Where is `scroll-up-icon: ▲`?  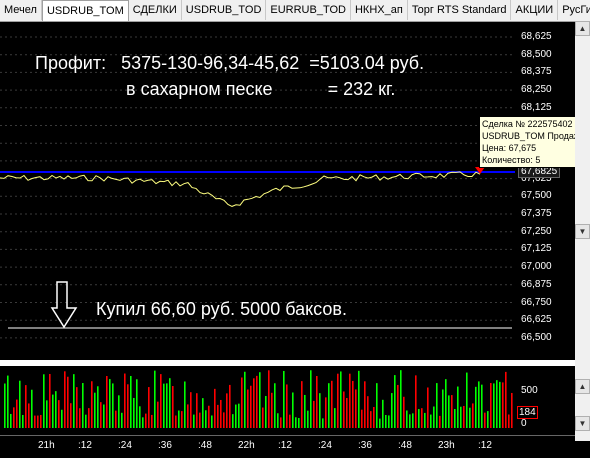 scroll-up-icon: ▲ is located at coordinates (582, 28).